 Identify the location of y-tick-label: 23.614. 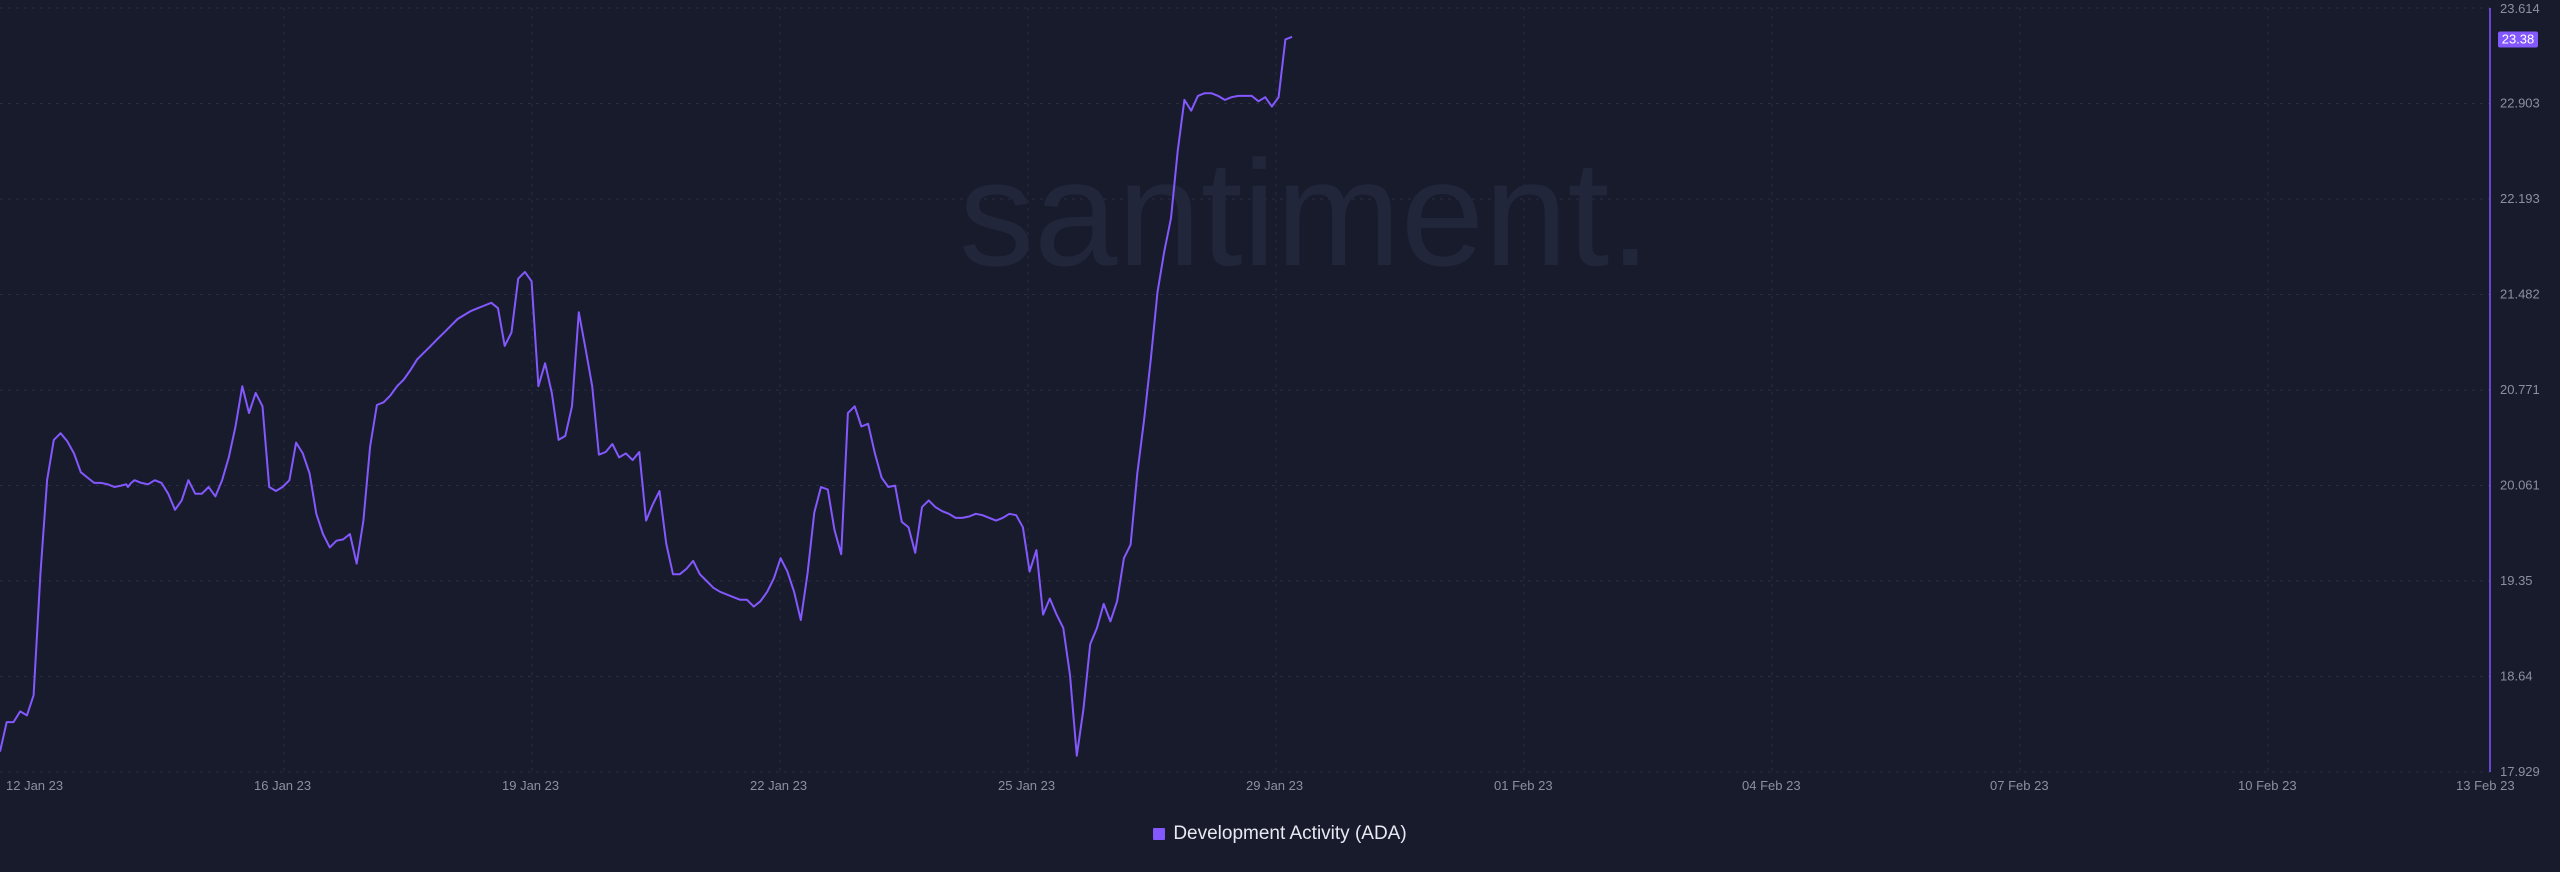
(2520, 8).